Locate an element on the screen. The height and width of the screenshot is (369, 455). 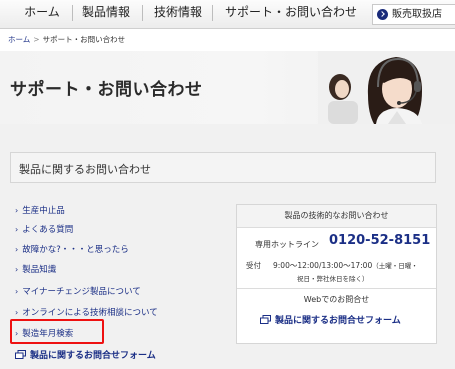
highlight-box is located at coordinates (57, 331).